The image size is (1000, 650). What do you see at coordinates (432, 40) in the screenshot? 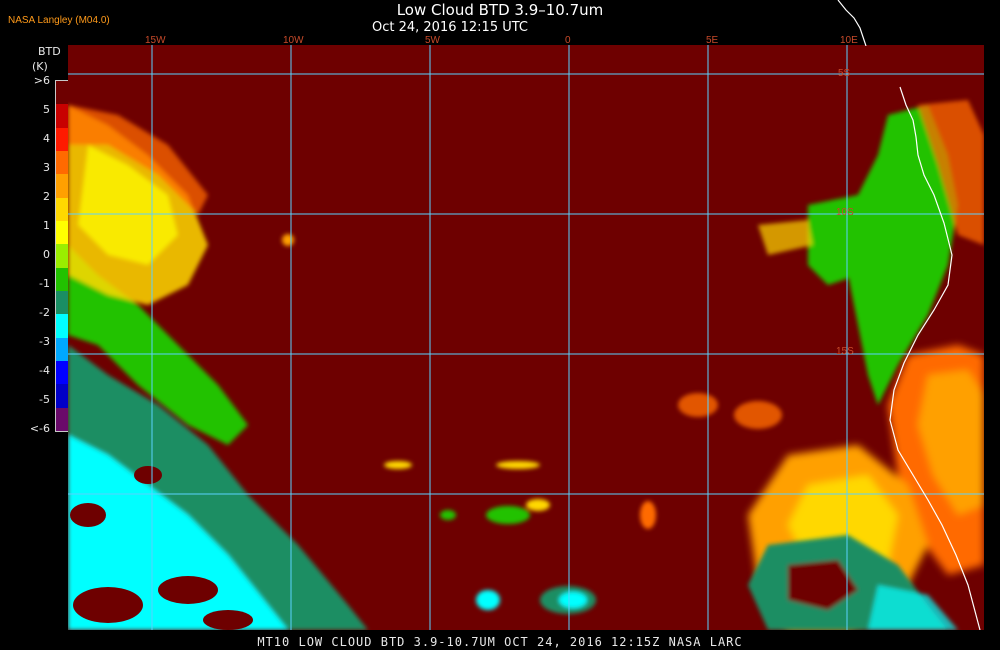
I see `lon-label-5w: 5W` at bounding box center [432, 40].